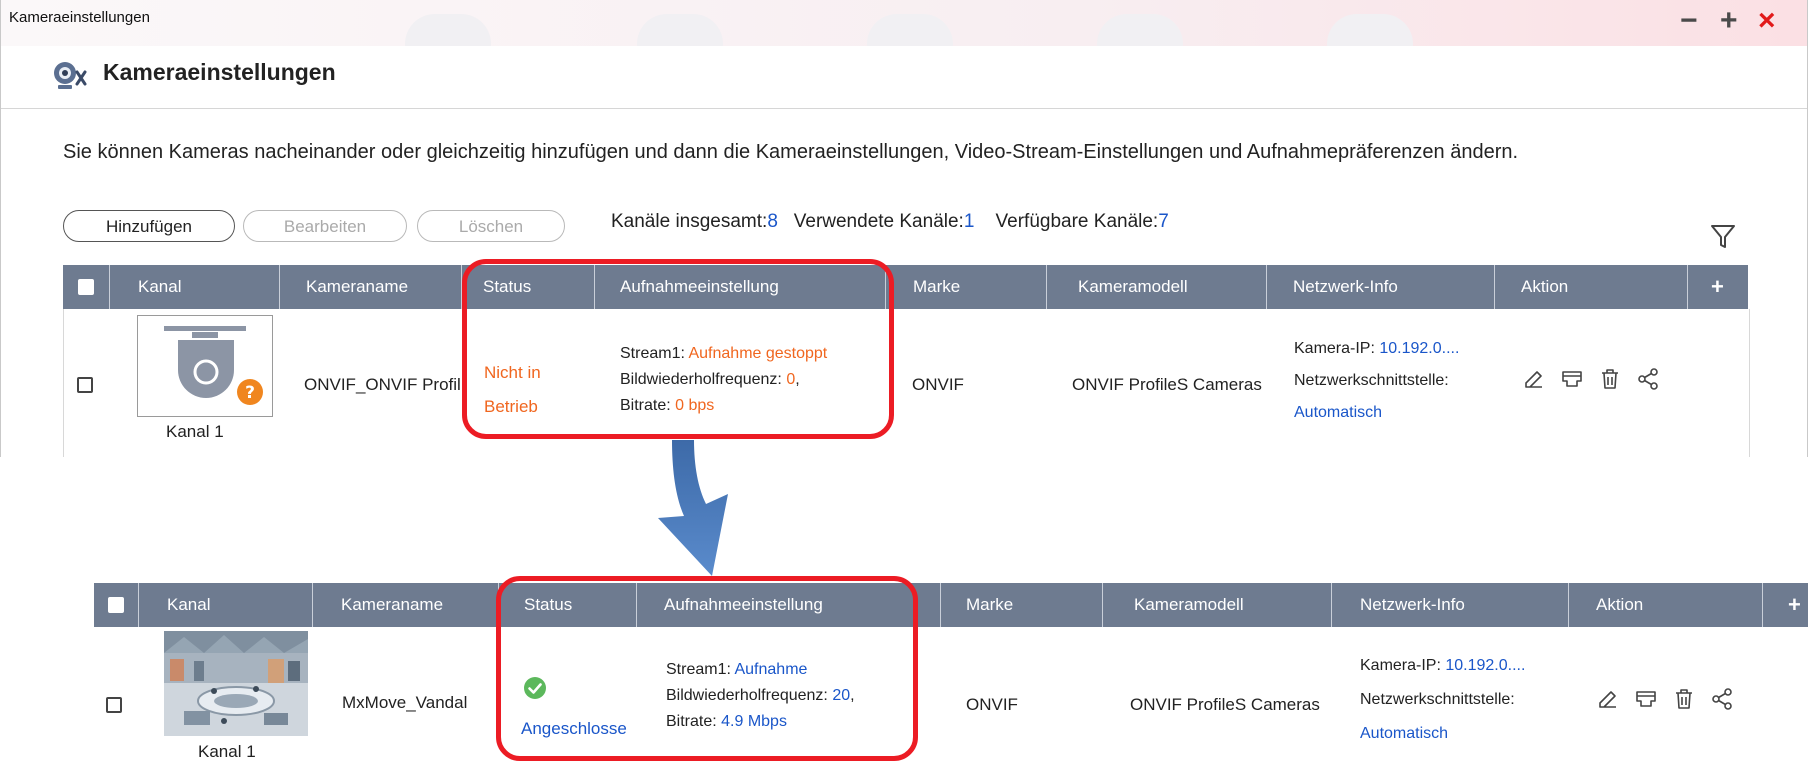 Image resolution: width=1808 pixels, height=777 pixels. What do you see at coordinates (841, 695) in the screenshot?
I see `fps-value: 20` at bounding box center [841, 695].